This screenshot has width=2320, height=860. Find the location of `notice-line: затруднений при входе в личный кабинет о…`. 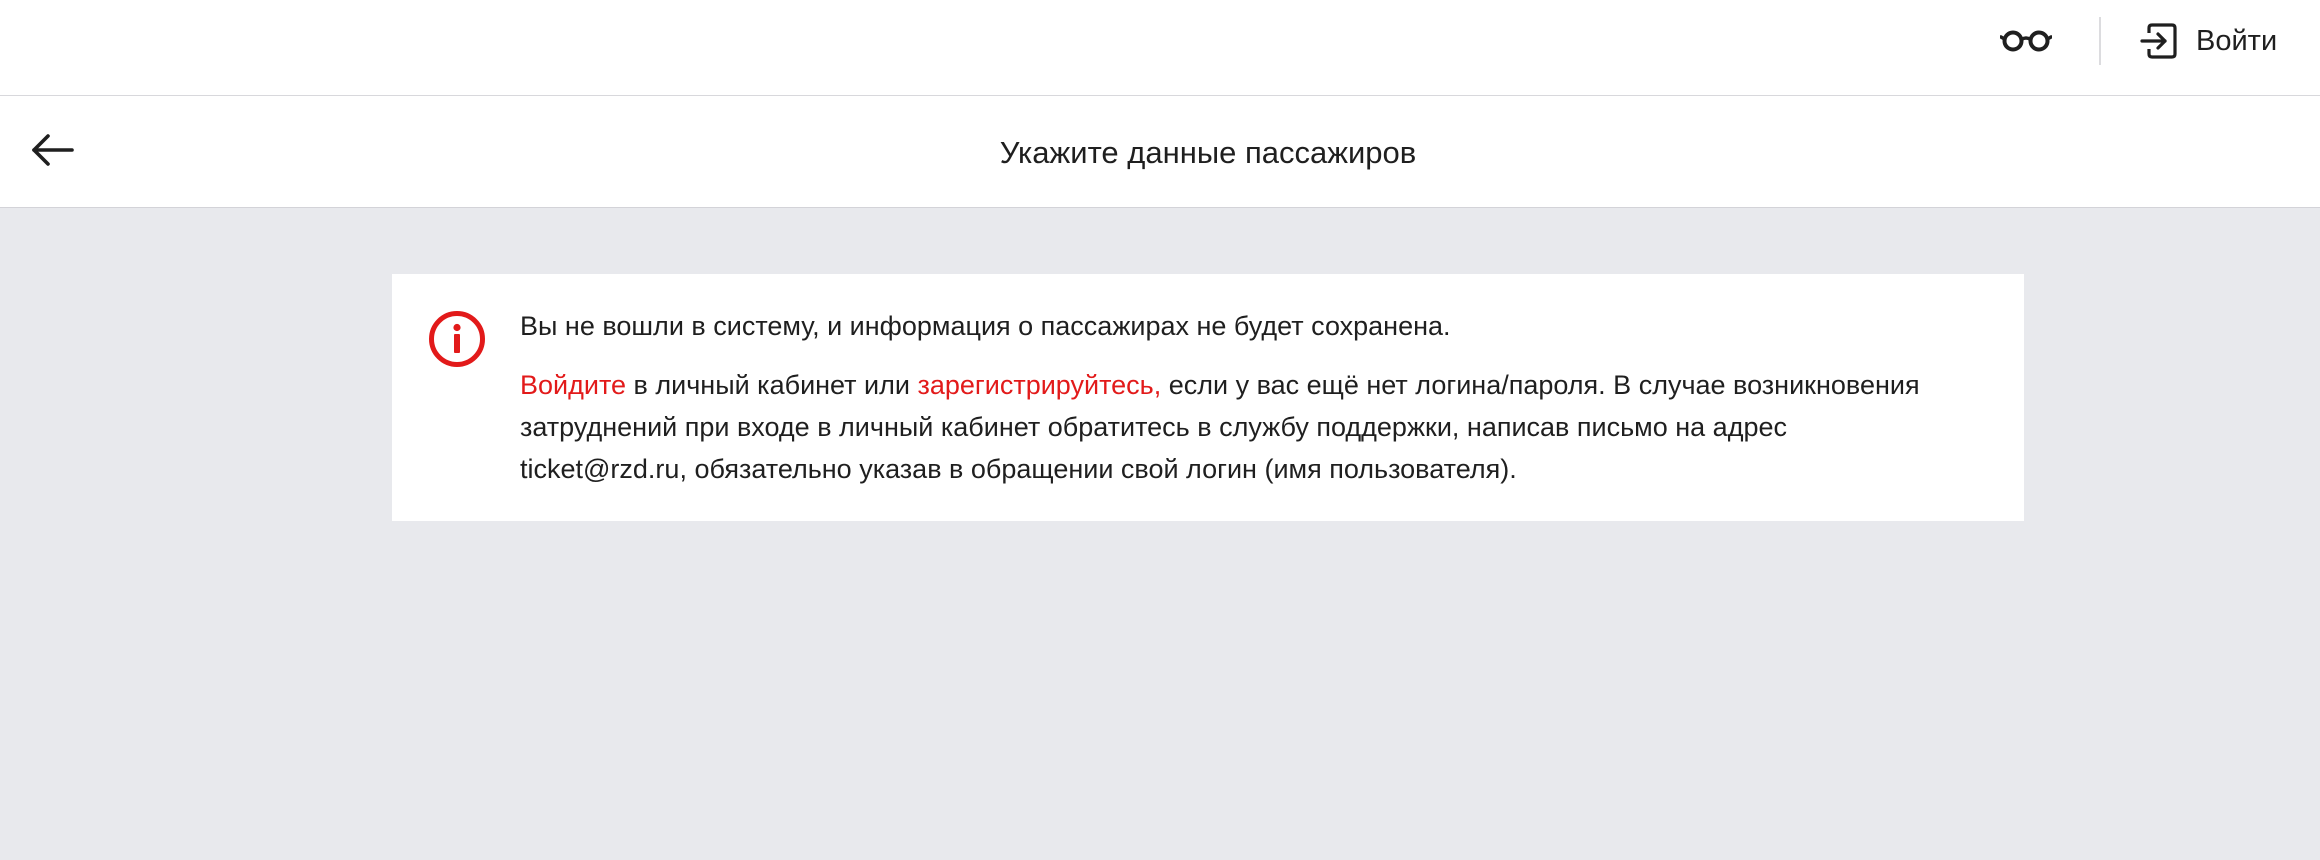

notice-line: затруднений при входе в личный кабинет о… is located at coordinates (1153, 427).